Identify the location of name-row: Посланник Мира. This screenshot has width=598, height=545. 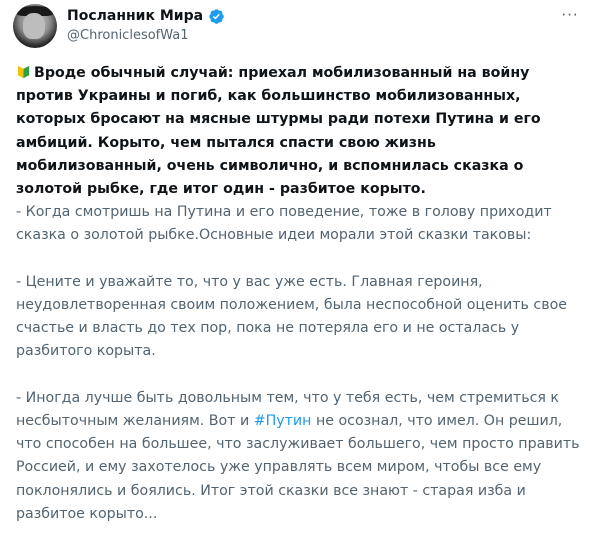
(146, 16).